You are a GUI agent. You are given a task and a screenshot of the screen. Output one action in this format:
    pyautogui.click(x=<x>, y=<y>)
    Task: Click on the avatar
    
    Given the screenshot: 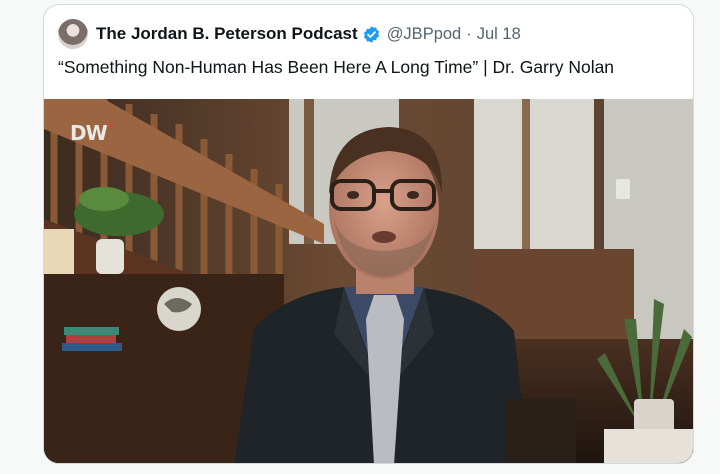 What is the action you would take?
    pyautogui.click(x=73, y=34)
    